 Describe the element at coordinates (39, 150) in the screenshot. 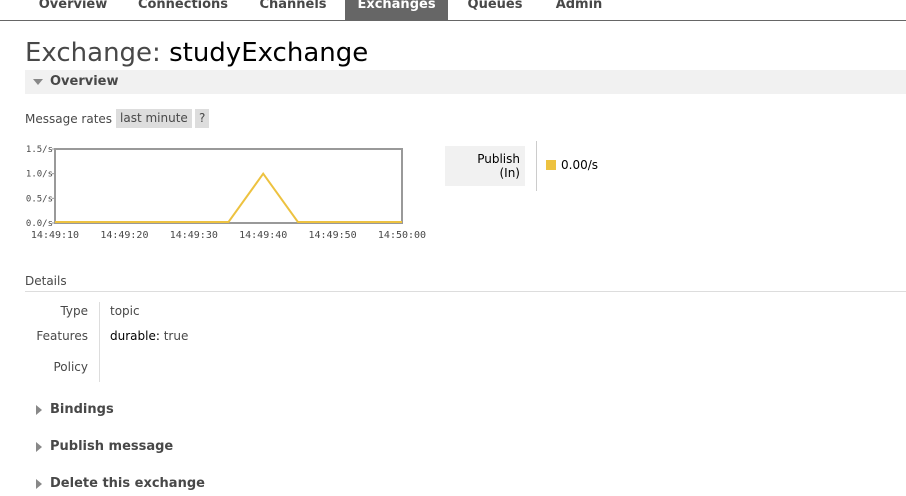

I see `y-tick-label: 1.5/s` at that location.